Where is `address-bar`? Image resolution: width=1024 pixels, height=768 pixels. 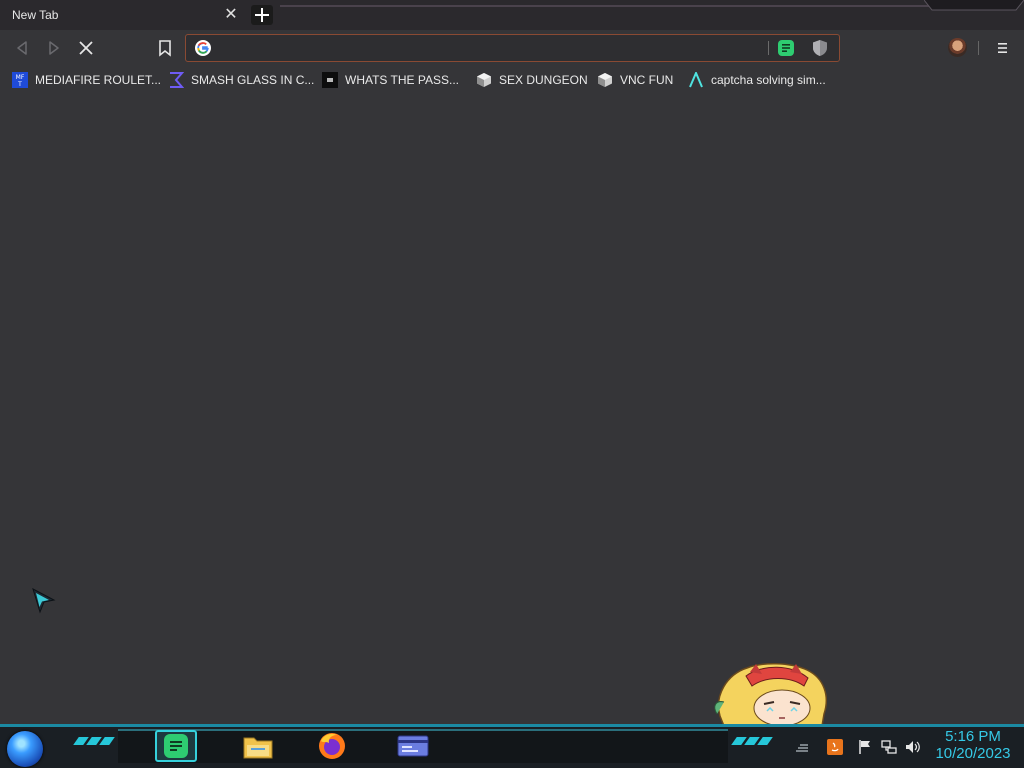 address-bar is located at coordinates (512, 48).